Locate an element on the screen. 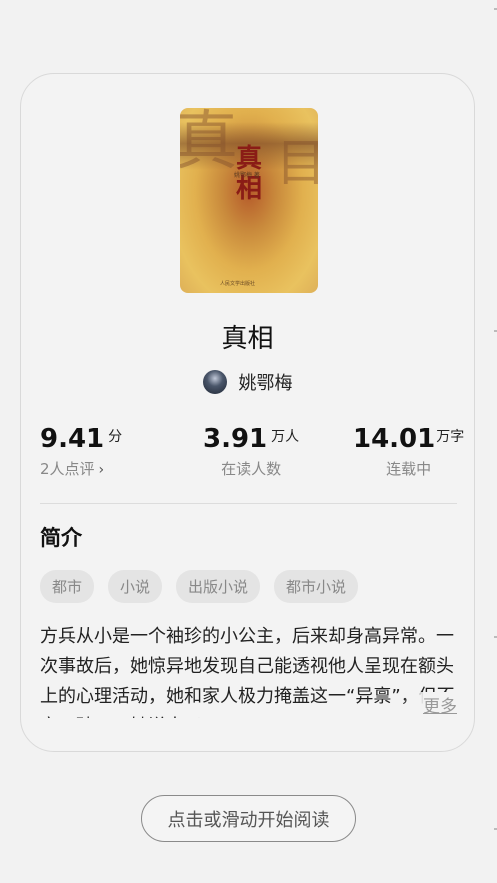 The height and width of the screenshot is (883, 497). tag-list: 都市 小说 出版小说 都市小说 is located at coordinates (199, 586).